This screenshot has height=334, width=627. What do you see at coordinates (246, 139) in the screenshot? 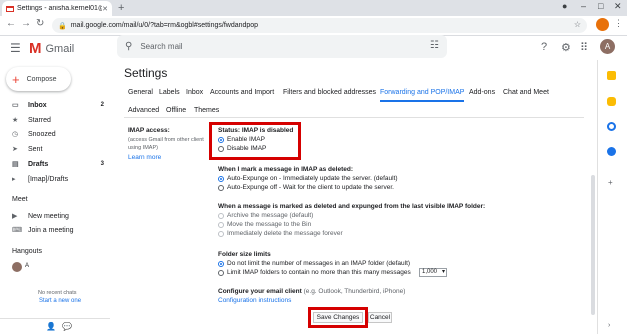
I see `enable-imap-label: Enable IMAP` at bounding box center [246, 139].